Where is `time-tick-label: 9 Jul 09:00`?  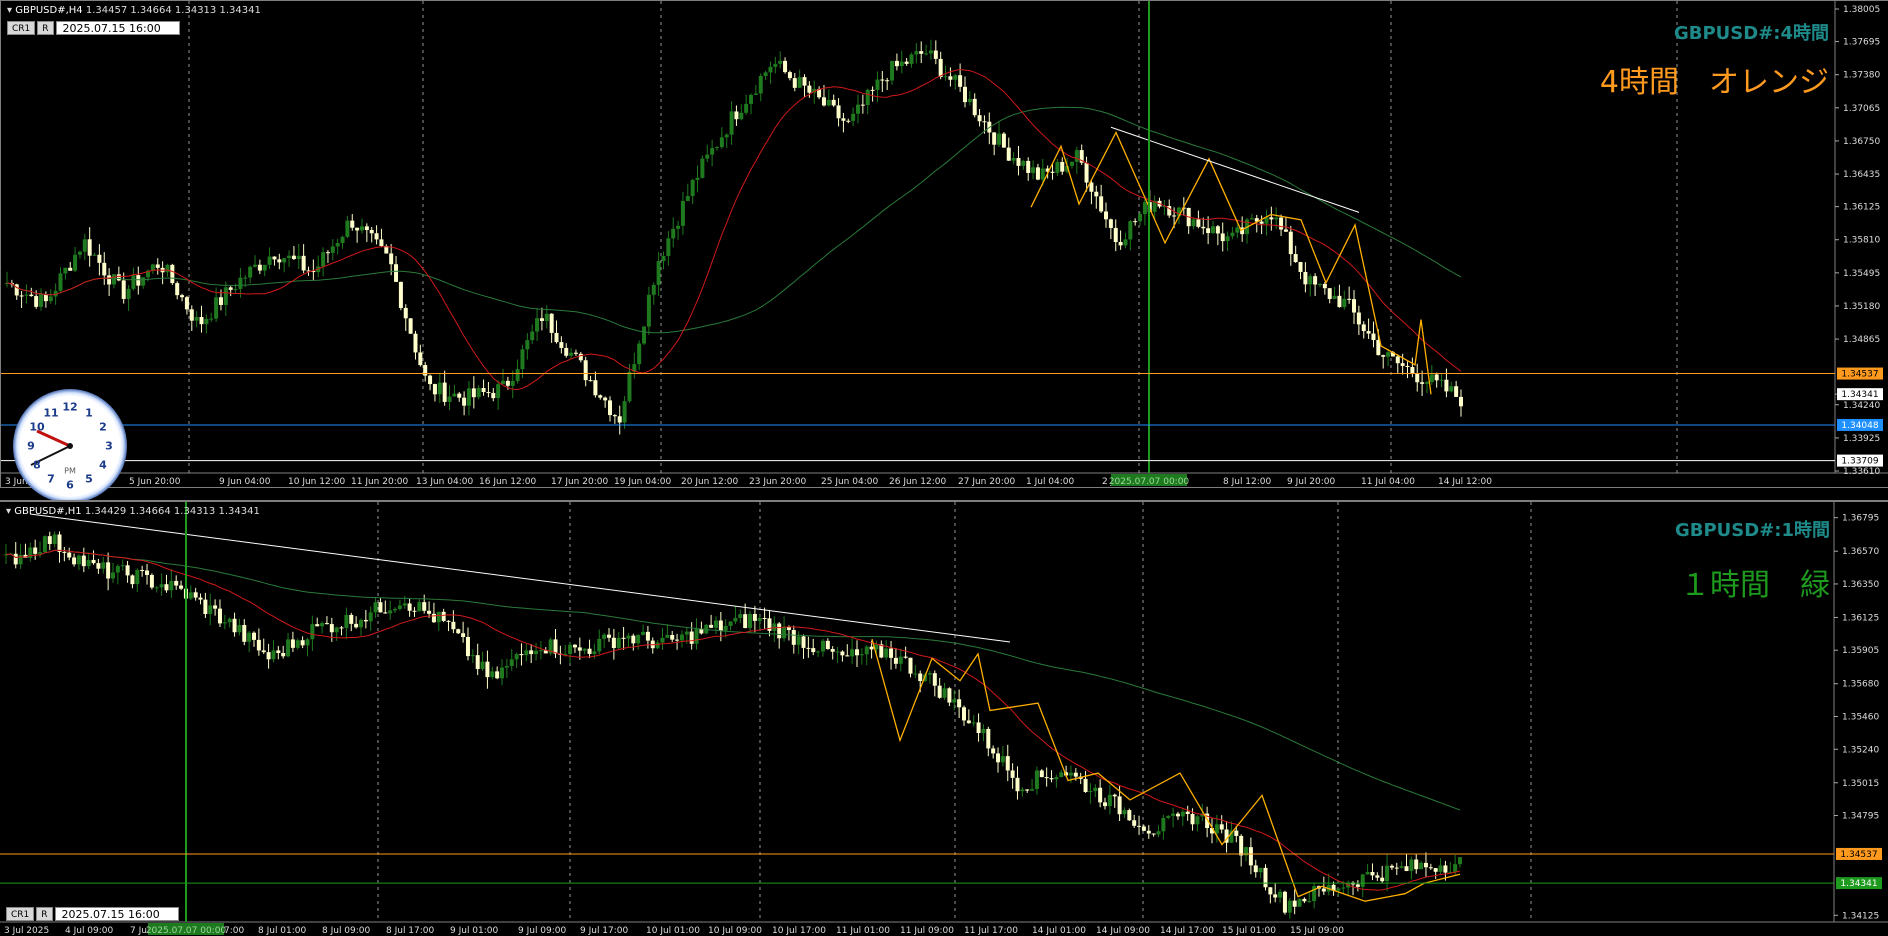 time-tick-label: 9 Jul 09:00 is located at coordinates (542, 931).